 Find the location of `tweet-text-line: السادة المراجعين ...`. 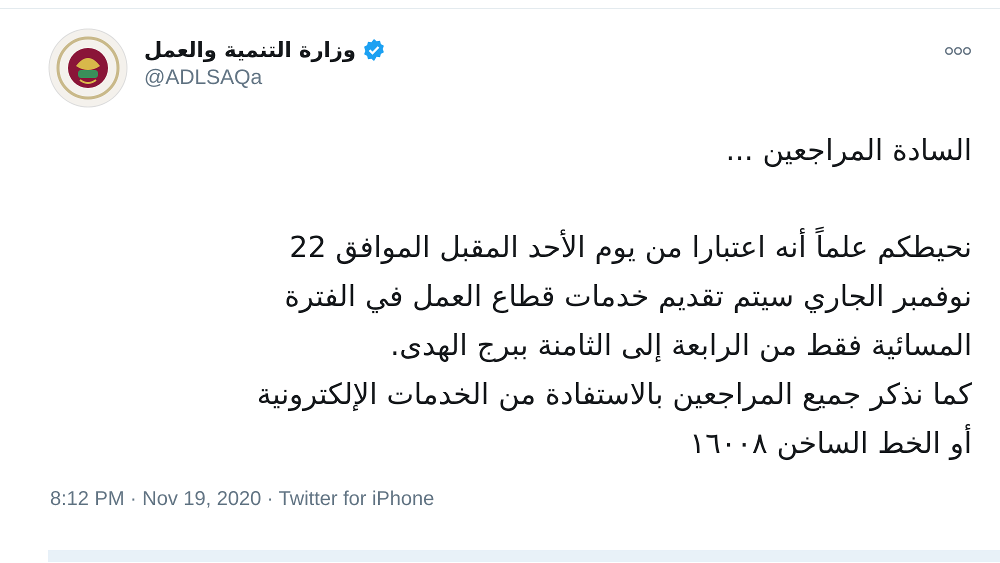

tweet-text-line: السادة المراجعين ... is located at coordinates (848, 151).